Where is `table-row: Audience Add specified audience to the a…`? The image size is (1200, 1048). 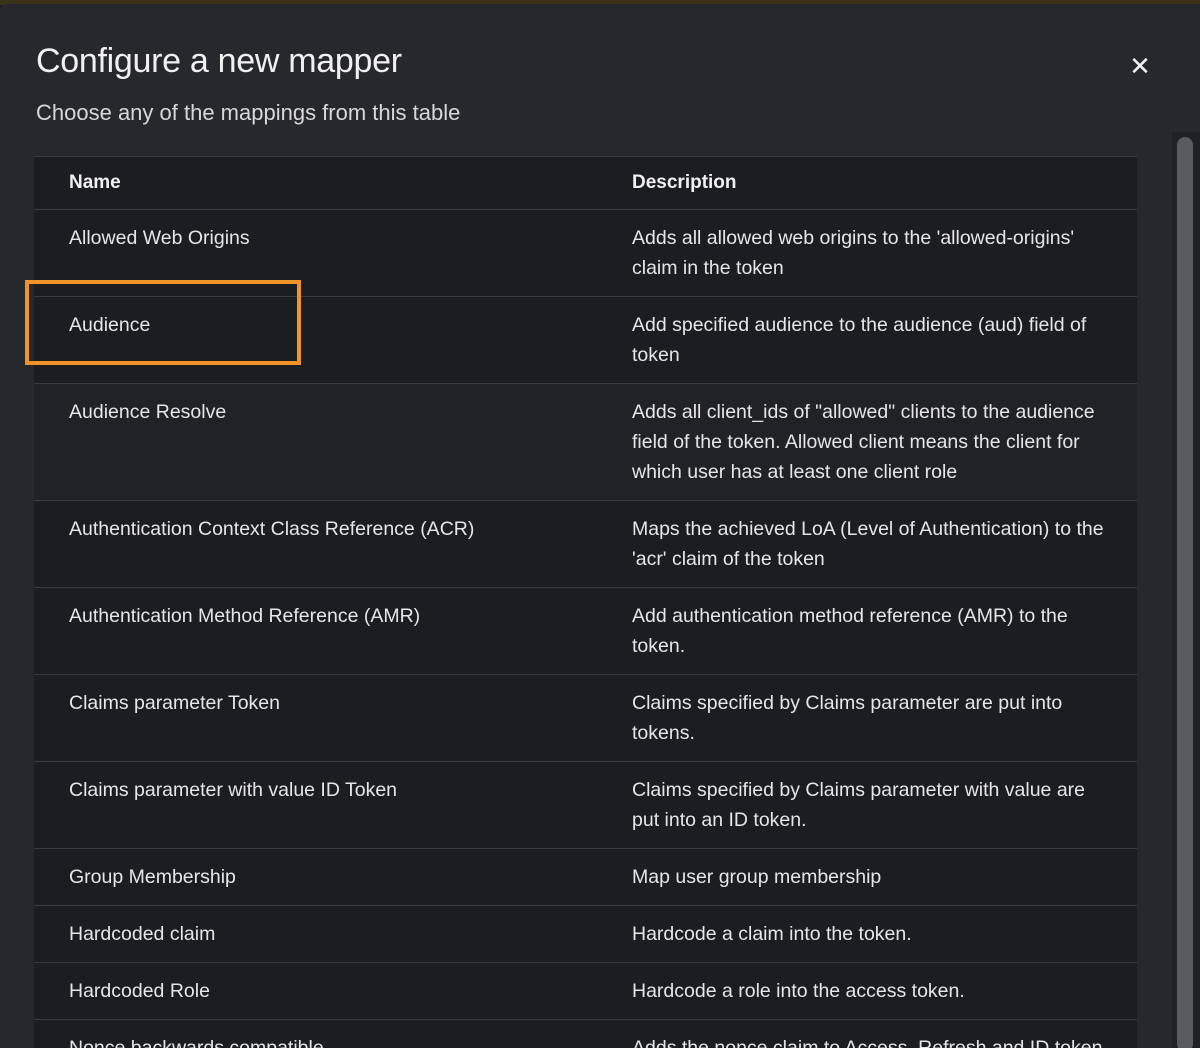 table-row: Audience Add specified audience to the a… is located at coordinates (585, 340).